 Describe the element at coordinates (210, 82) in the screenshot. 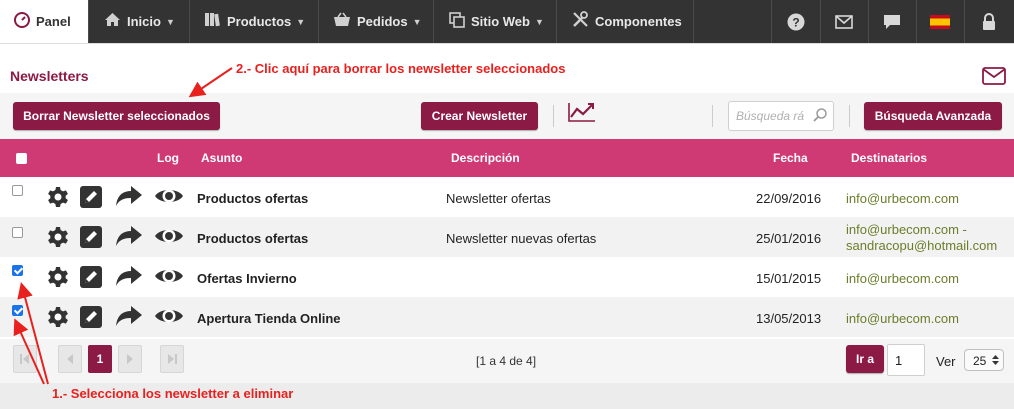

I see `arrow-to-delete-button` at that location.